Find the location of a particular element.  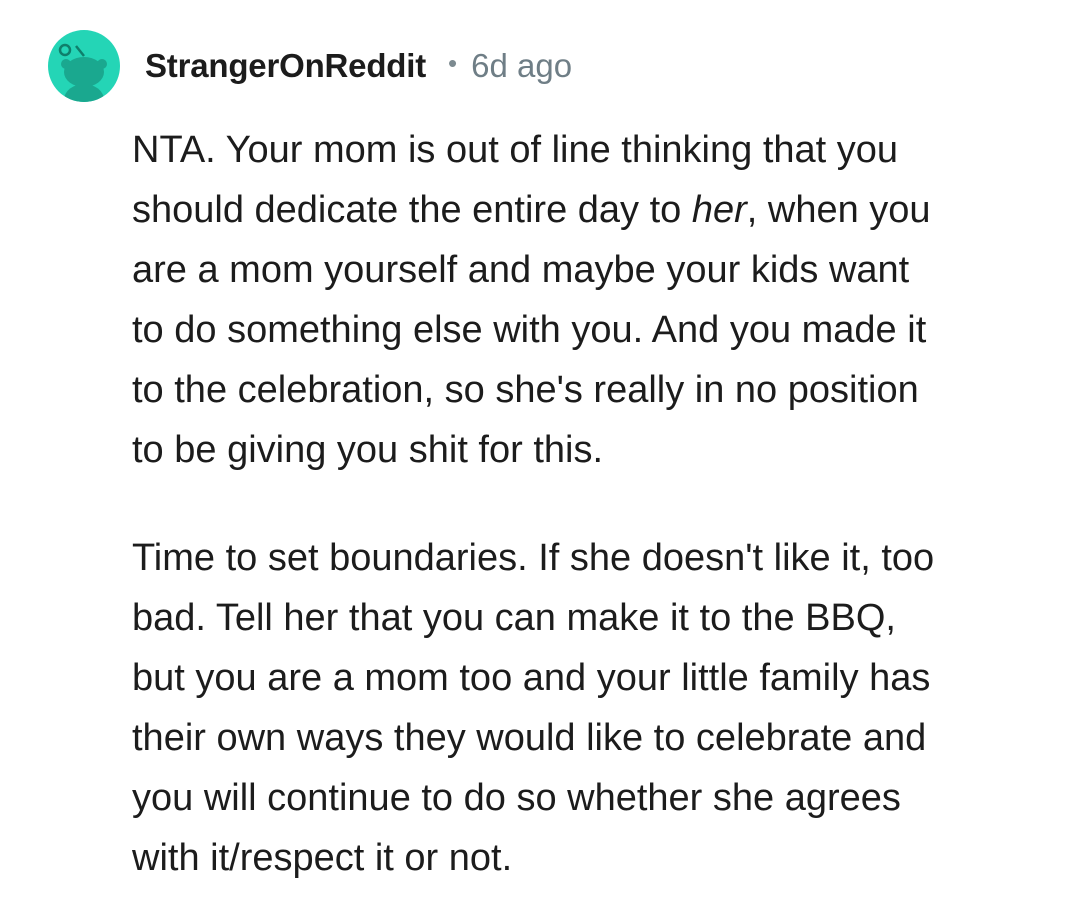

avatar is located at coordinates (84, 66).